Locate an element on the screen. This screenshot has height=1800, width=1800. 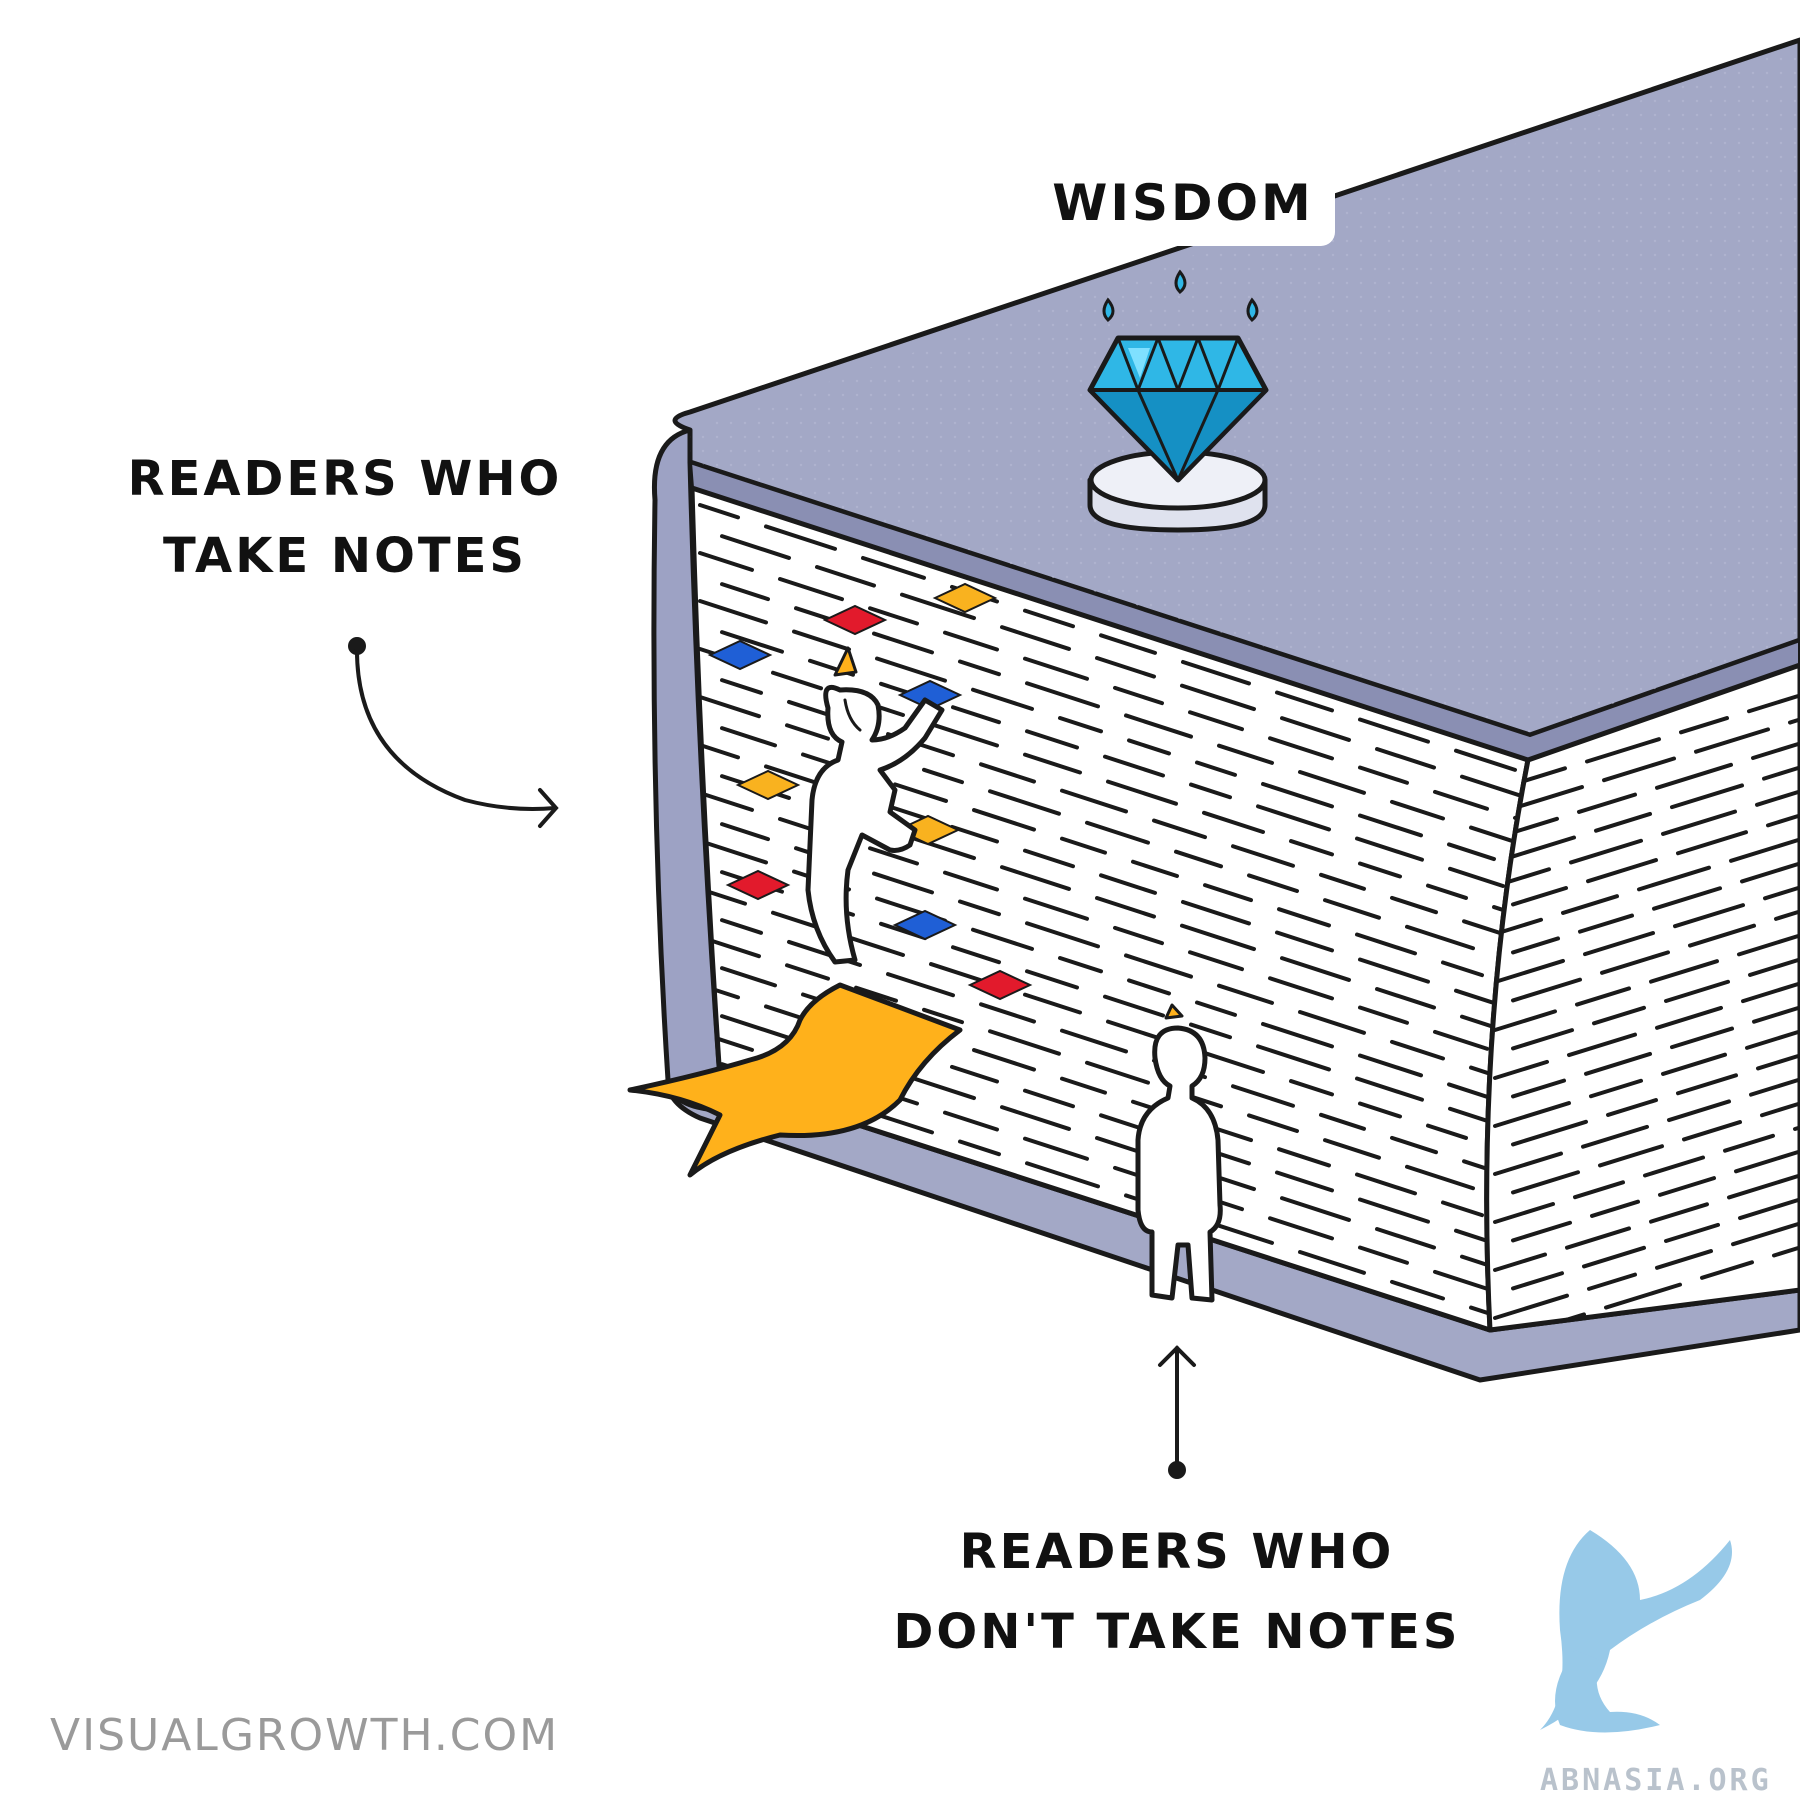
note-takers-line-2: TAKE NOTES is located at coordinates (345, 556).